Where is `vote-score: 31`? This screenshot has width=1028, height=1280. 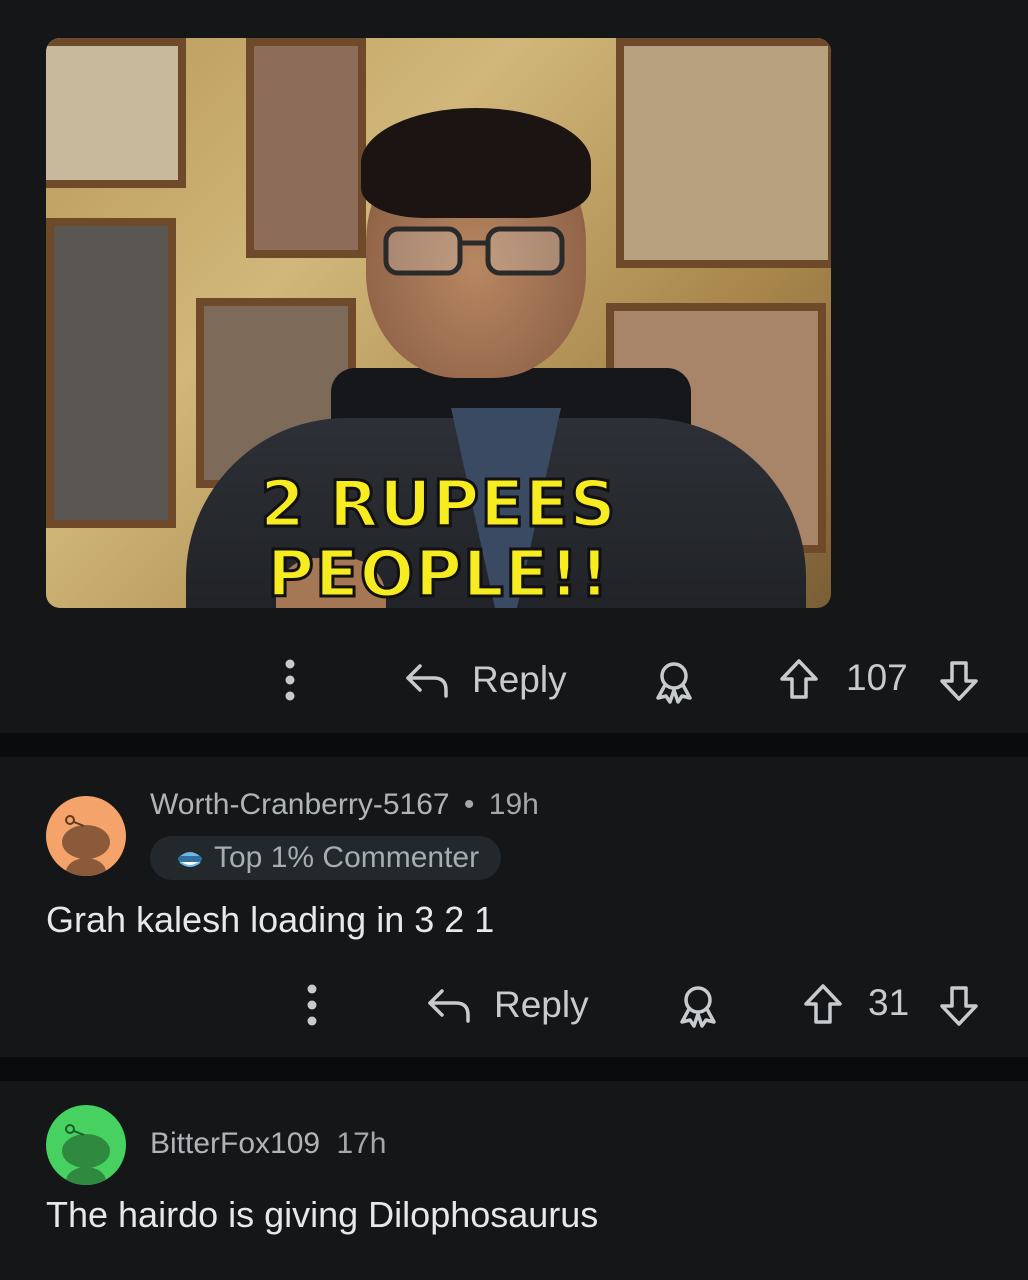
vote-score: 31 is located at coordinates (889, 1002).